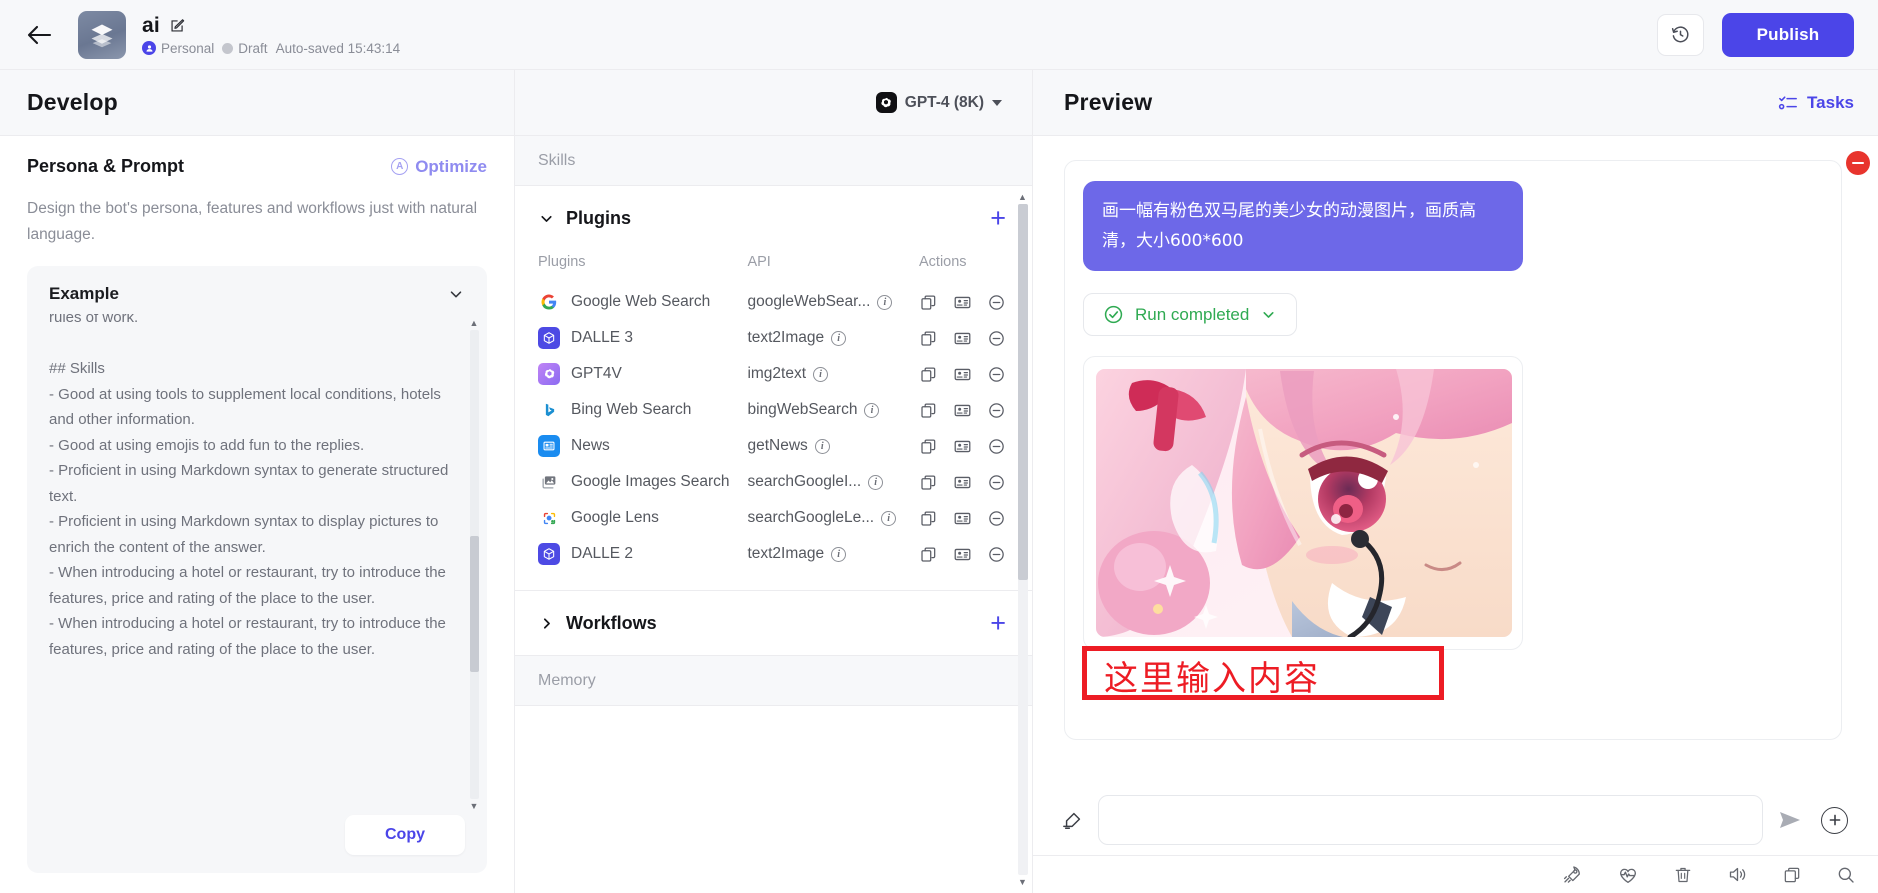 The image size is (1878, 893). I want to click on tasks-button: Tasks, so click(1816, 103).